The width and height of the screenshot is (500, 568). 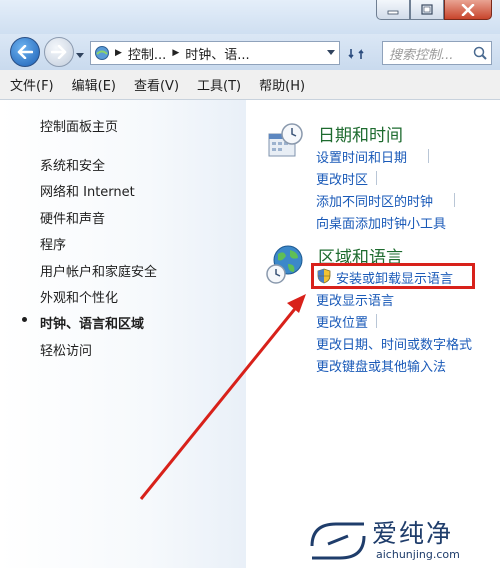 What do you see at coordinates (250, 17) in the screenshot?
I see `title-bar` at bounding box center [250, 17].